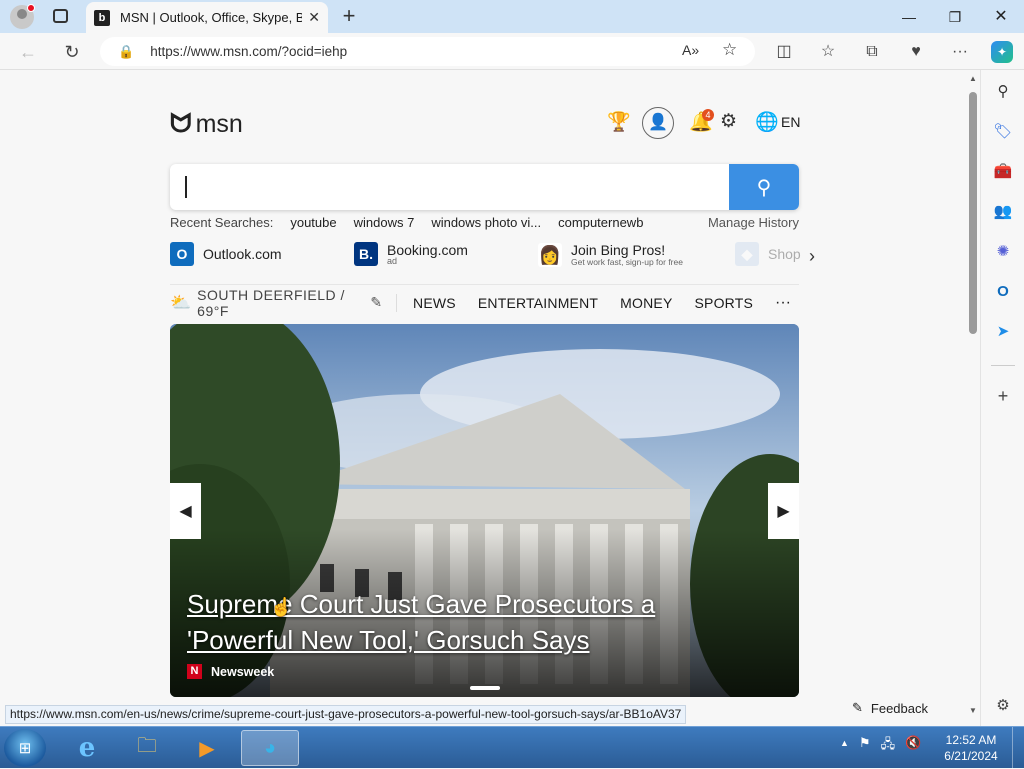  What do you see at coordinates (890, 708) in the screenshot?
I see `feedback-button: ✎ Feedback` at bounding box center [890, 708].